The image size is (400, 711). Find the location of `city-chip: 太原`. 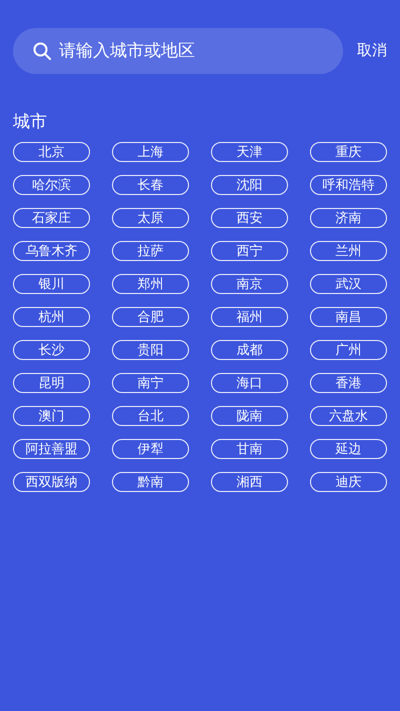

city-chip: 太原 is located at coordinates (150, 218).